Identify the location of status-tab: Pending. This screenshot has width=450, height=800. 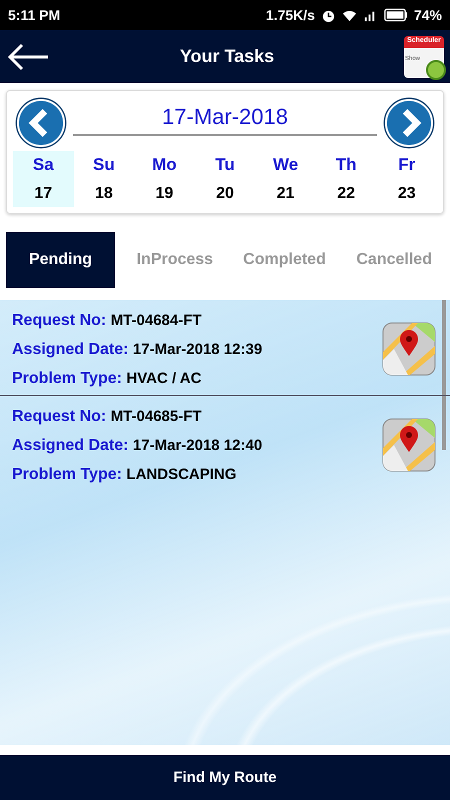
(60, 260).